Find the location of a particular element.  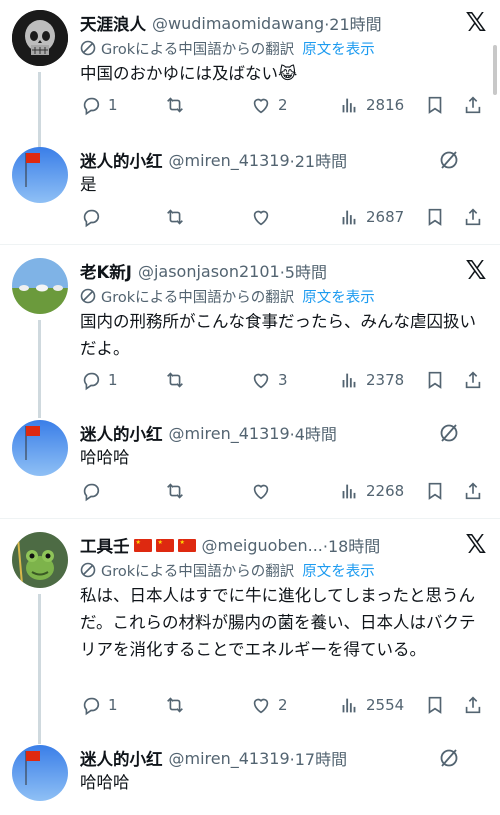

post-text: 国内の刑務所がこんな食事だったら、みんな虐囚扱いだよ。 is located at coordinates (278, 335).